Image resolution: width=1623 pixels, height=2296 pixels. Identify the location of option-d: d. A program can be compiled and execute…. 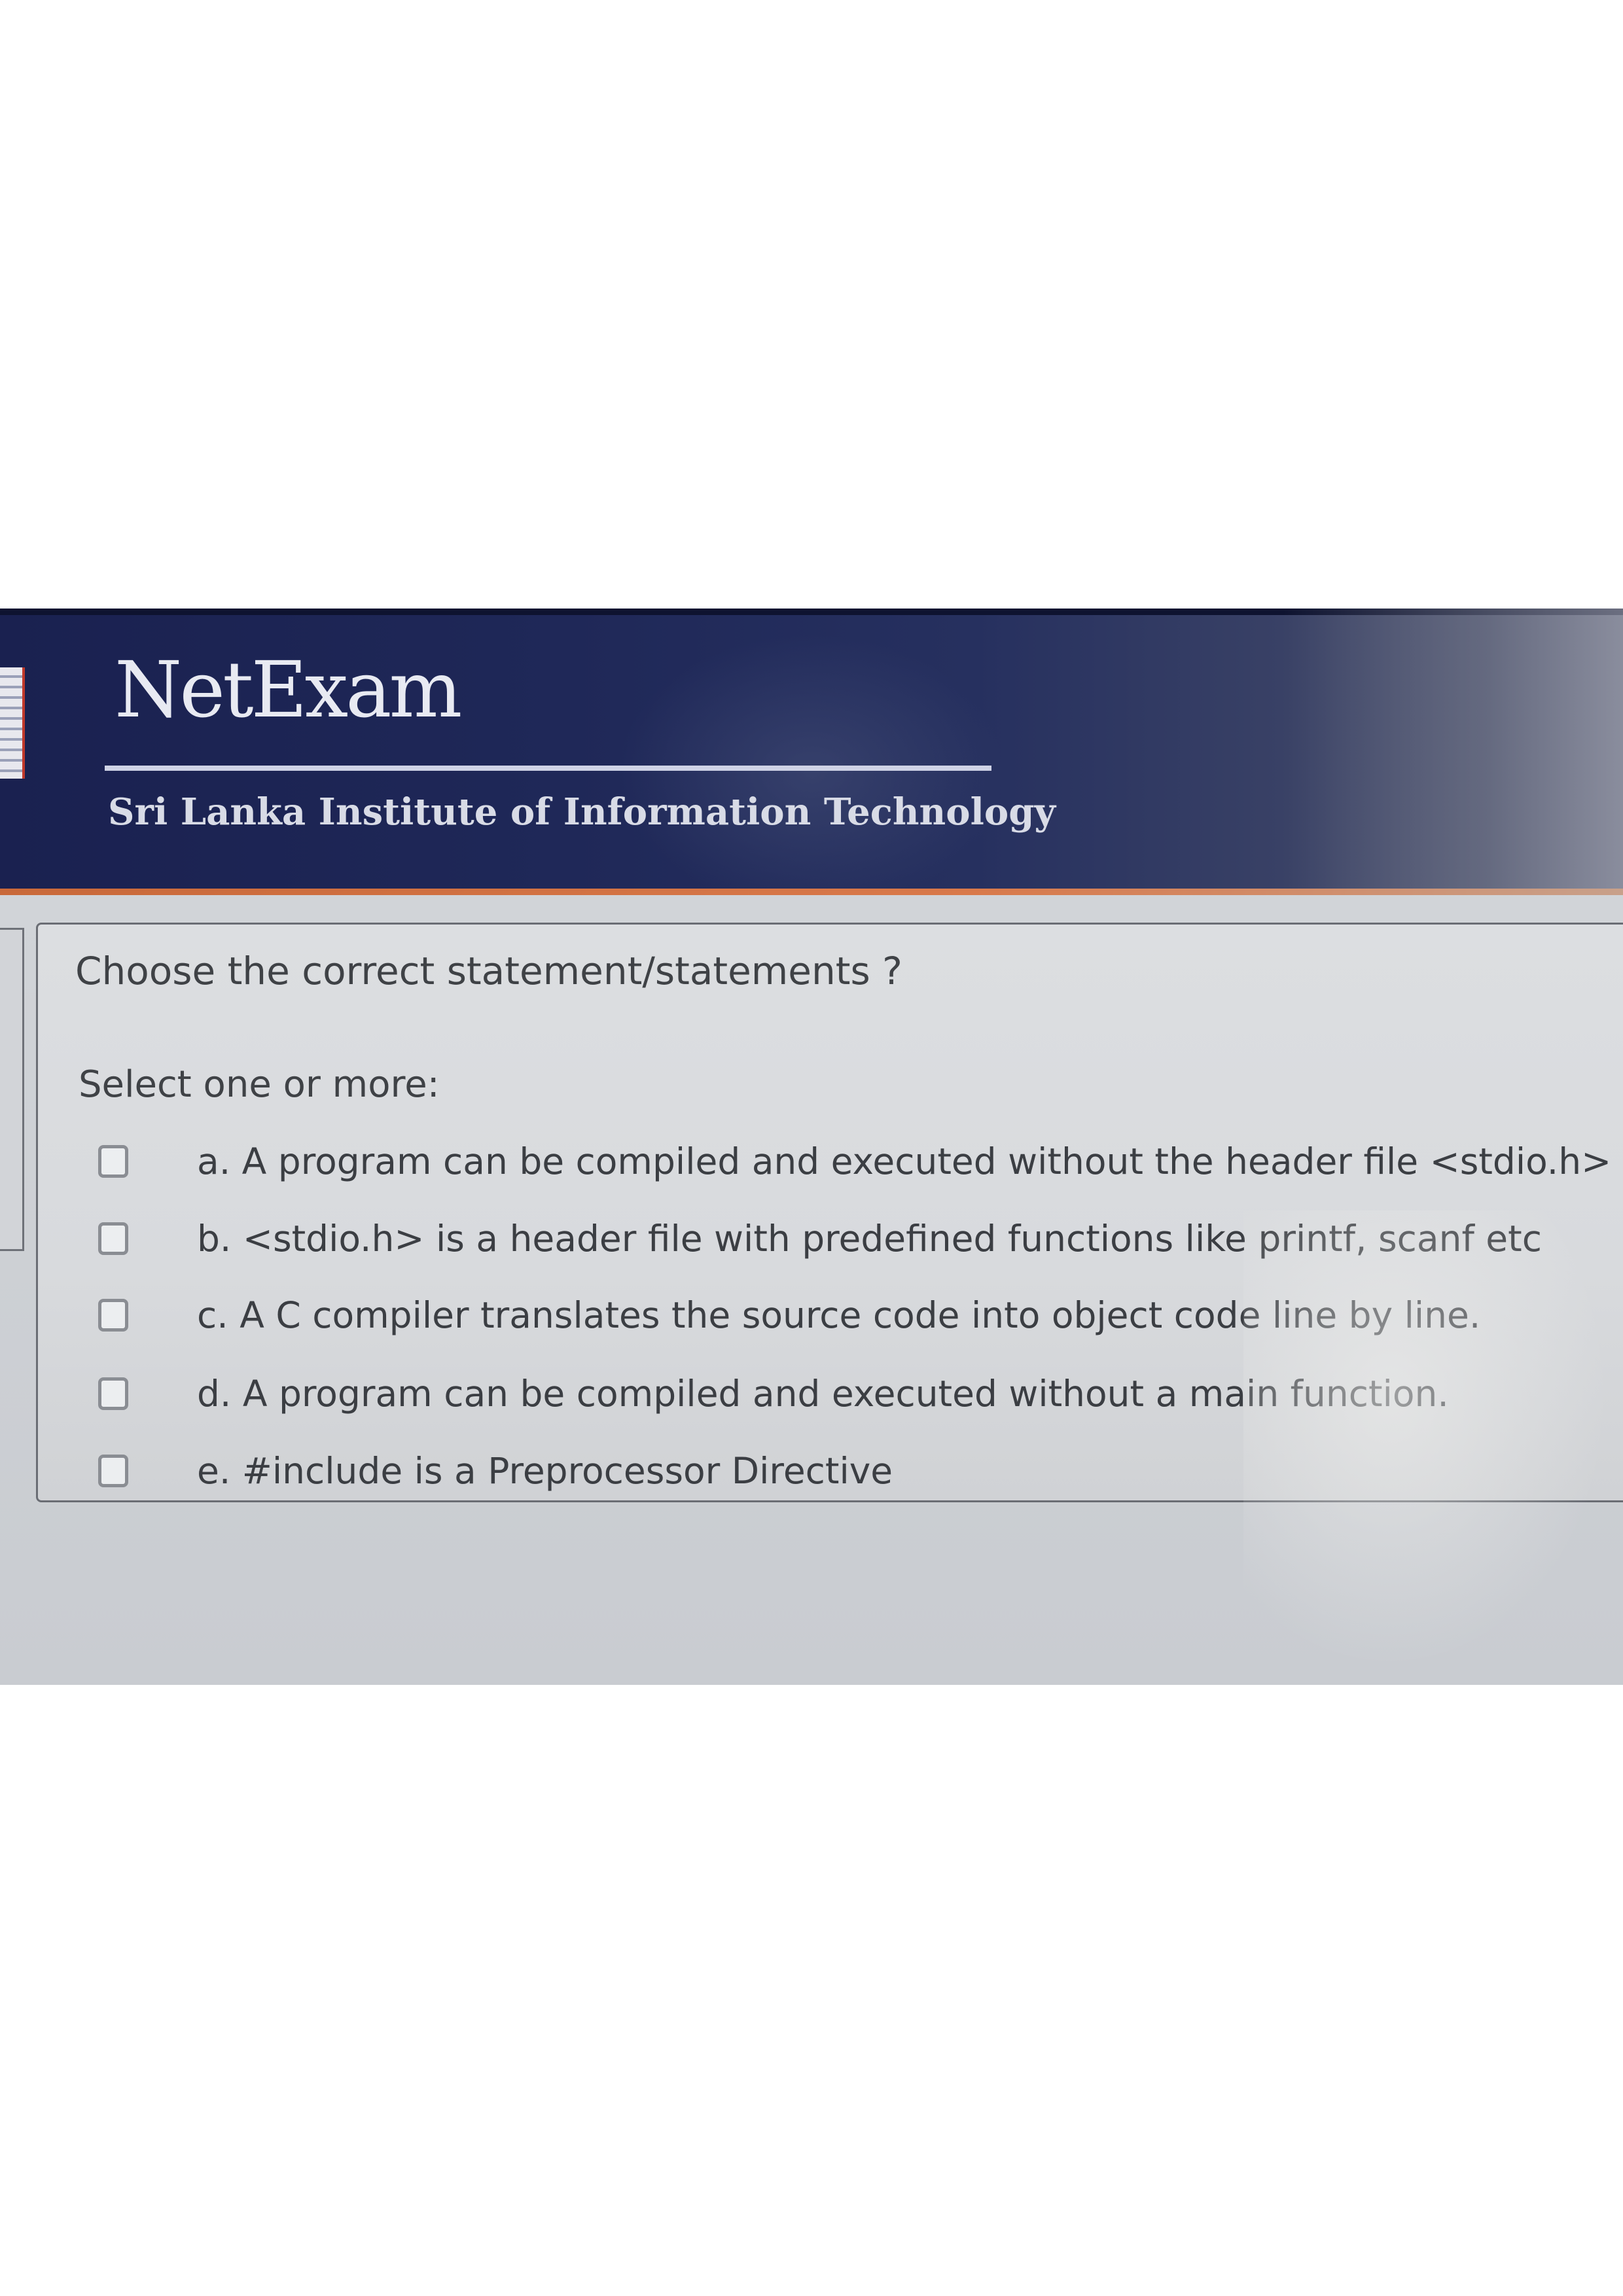
(850, 1394).